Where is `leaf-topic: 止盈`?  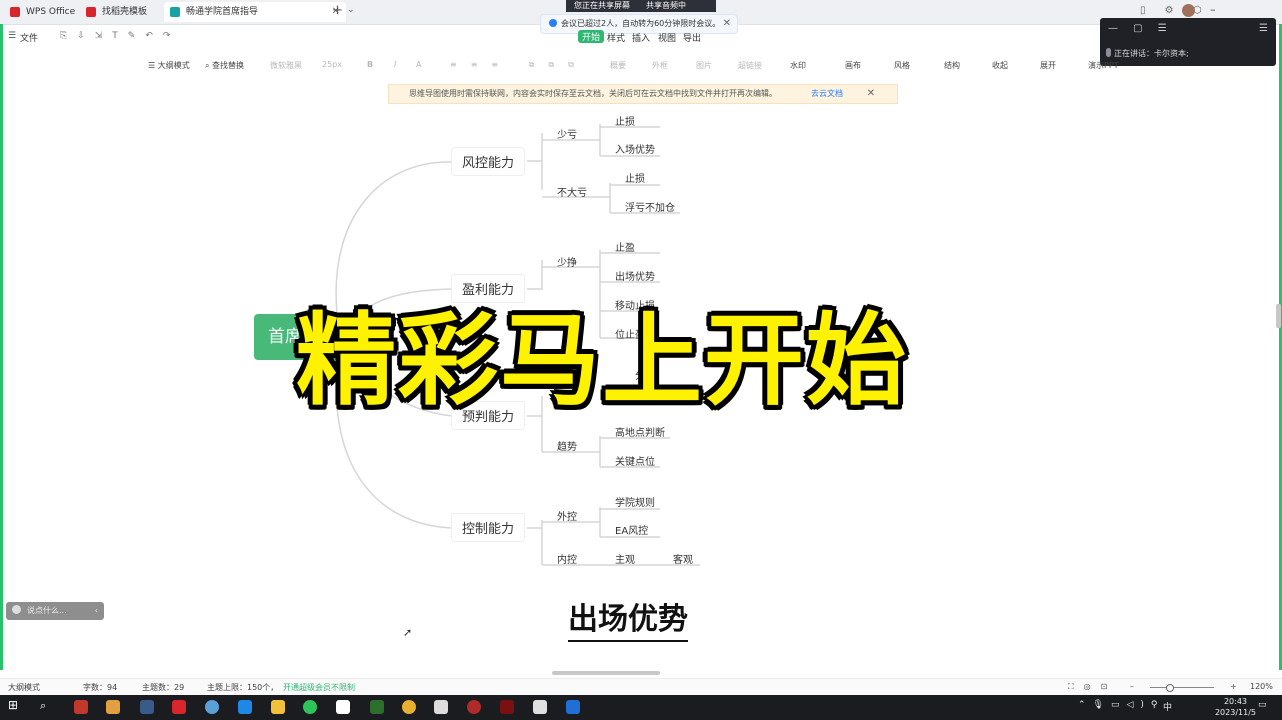
leaf-topic: 止盈 is located at coordinates (625, 246).